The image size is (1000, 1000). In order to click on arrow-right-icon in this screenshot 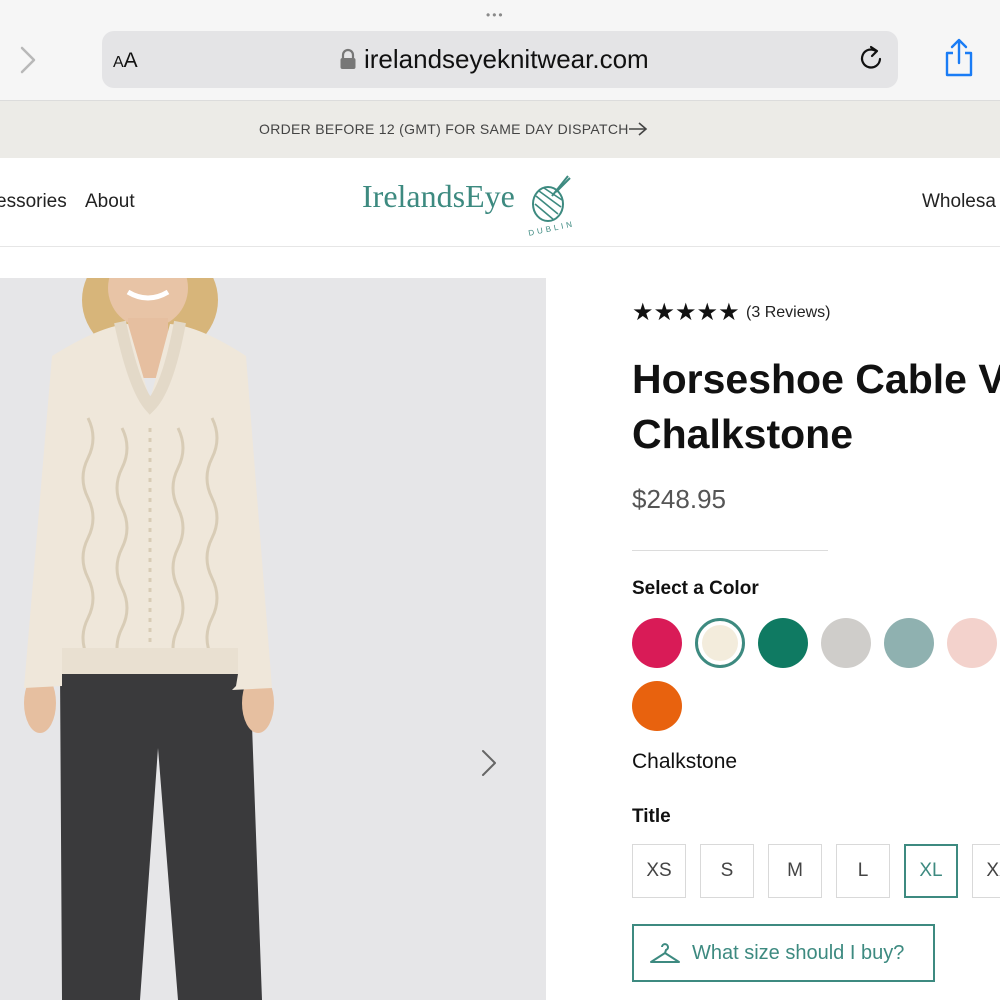, I will do `click(638, 129)`.